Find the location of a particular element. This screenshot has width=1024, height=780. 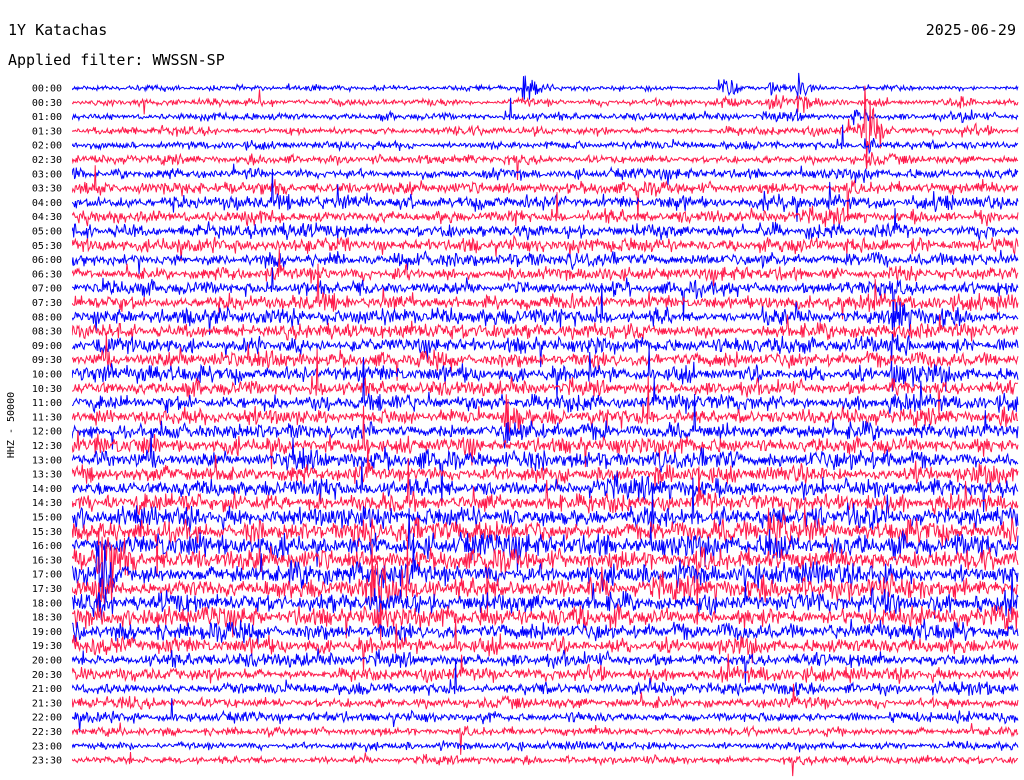

row-time-label: 19:00 is located at coordinates (47, 632).